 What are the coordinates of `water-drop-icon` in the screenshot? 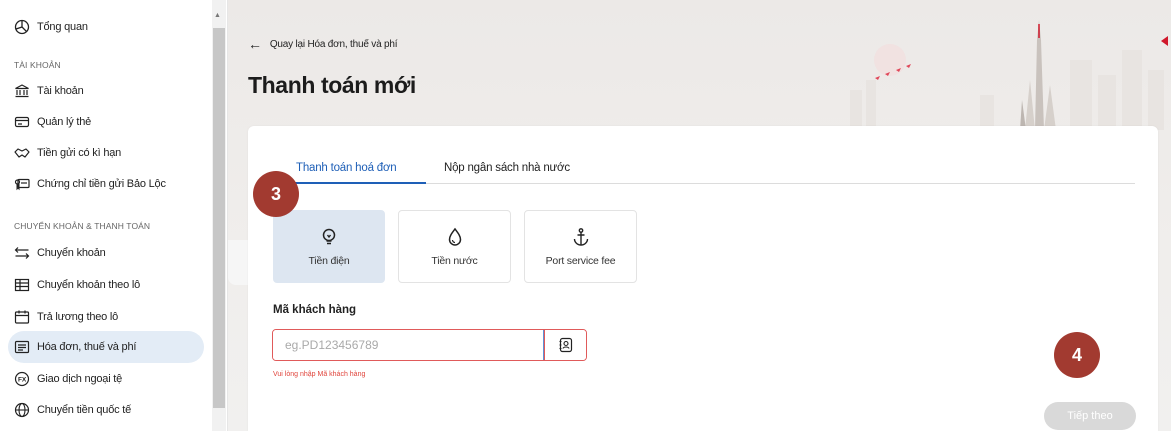 It's located at (454, 236).